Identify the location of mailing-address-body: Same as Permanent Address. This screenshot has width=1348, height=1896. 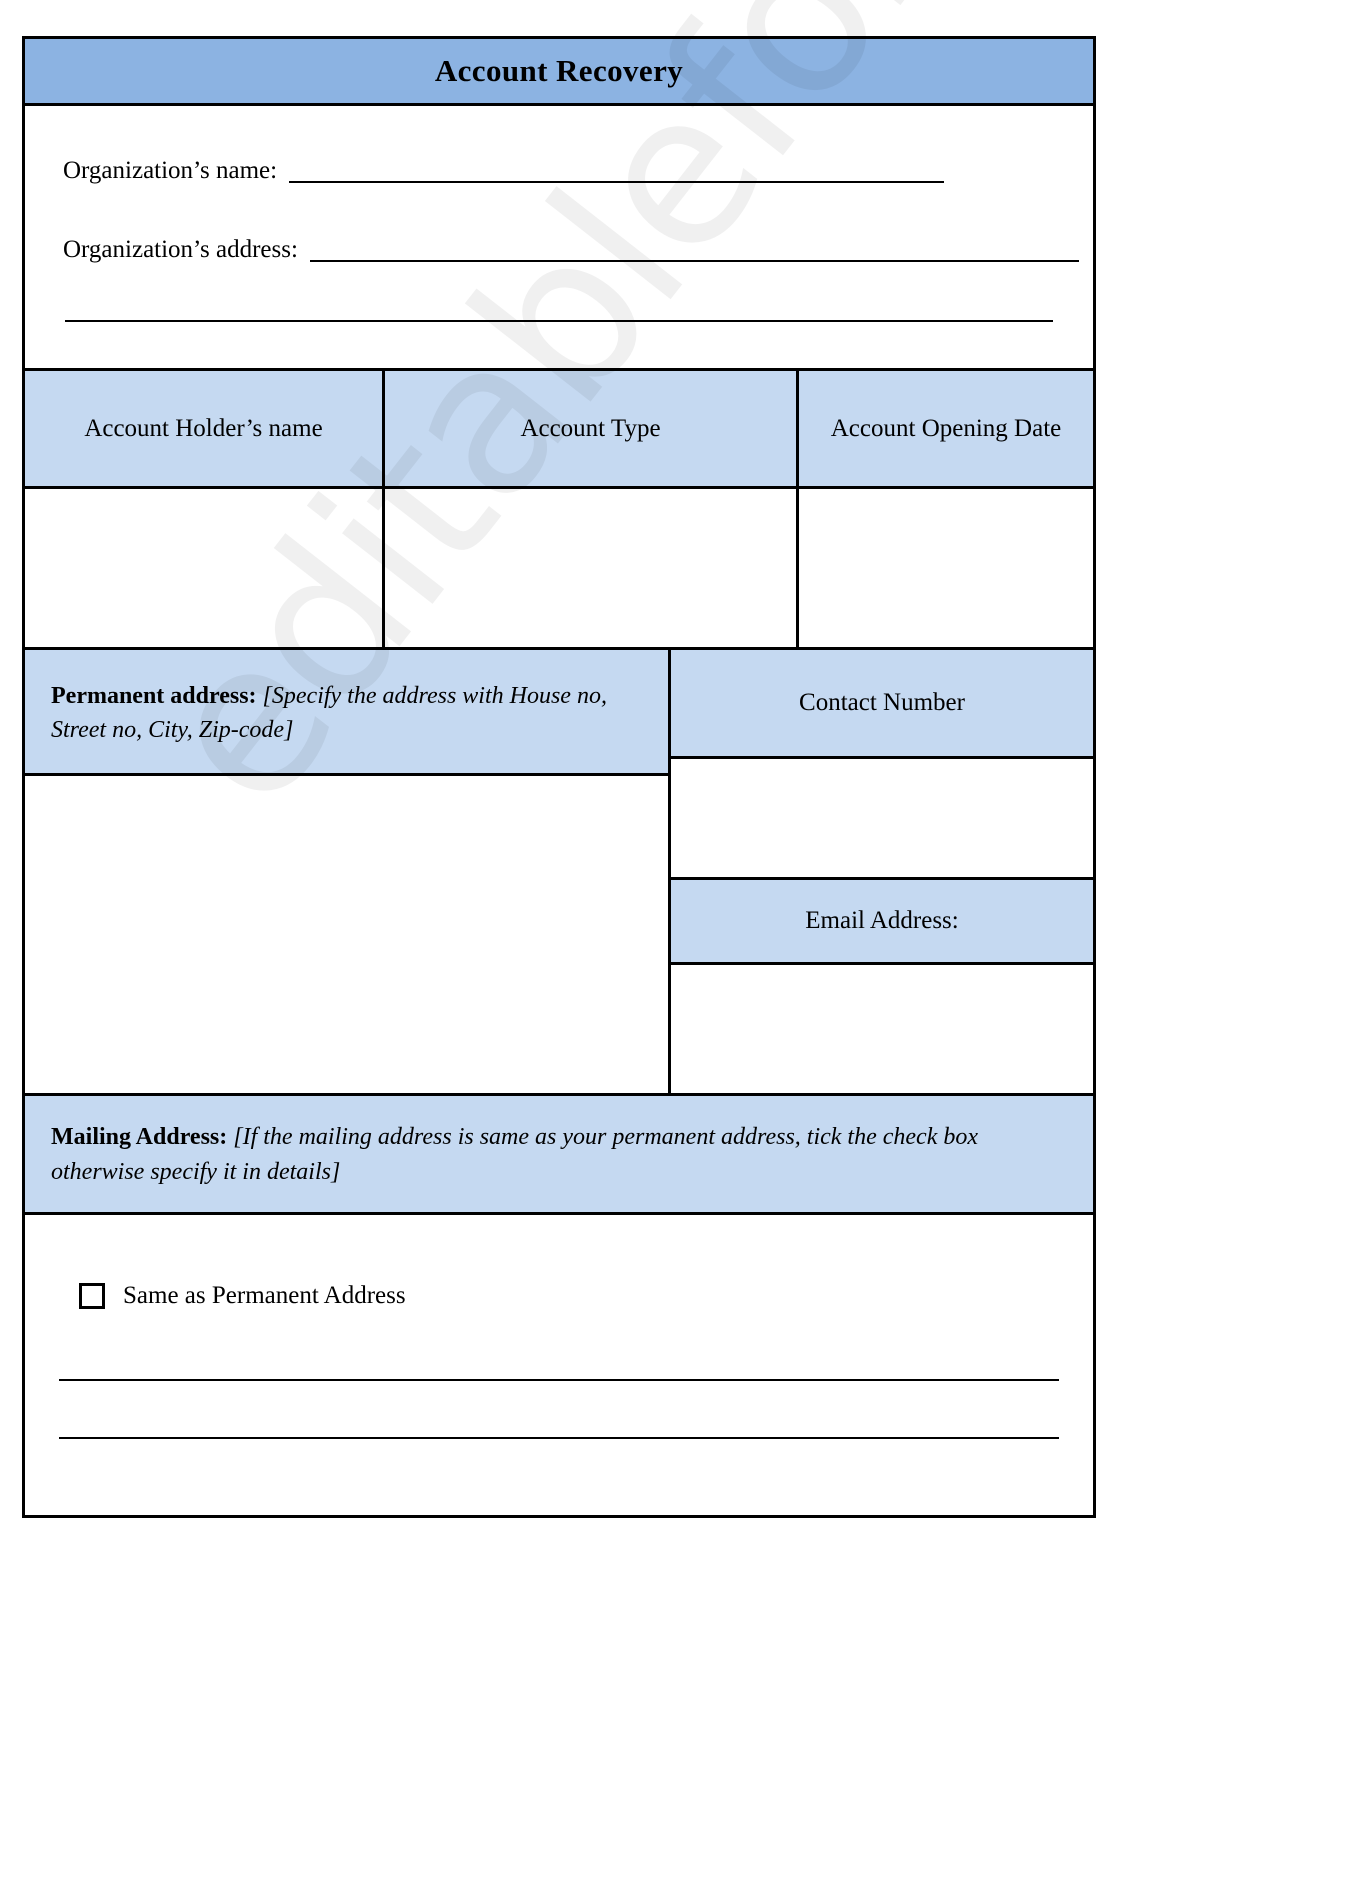
(559, 1364).